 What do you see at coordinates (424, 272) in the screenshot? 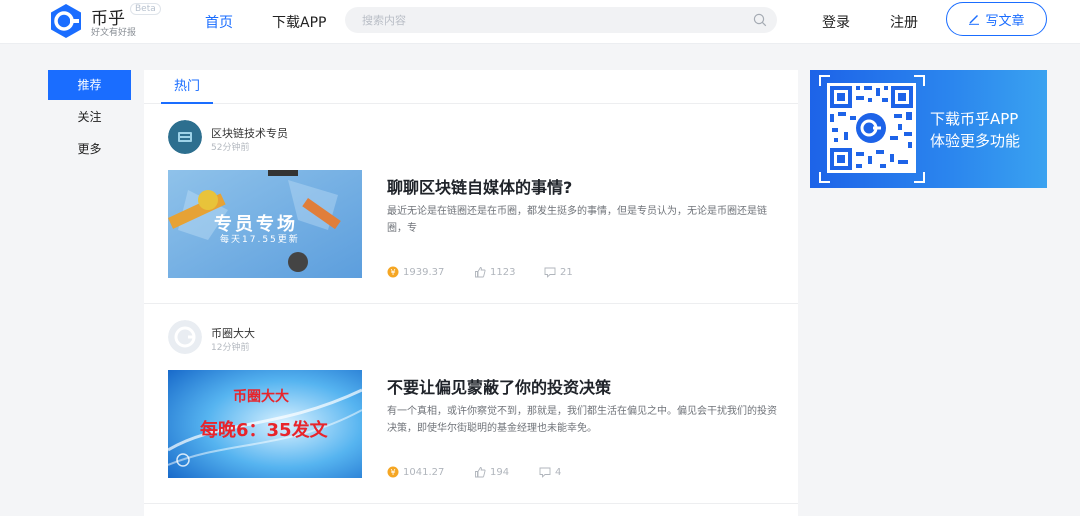
I see `coin-value: 1939.37` at bounding box center [424, 272].